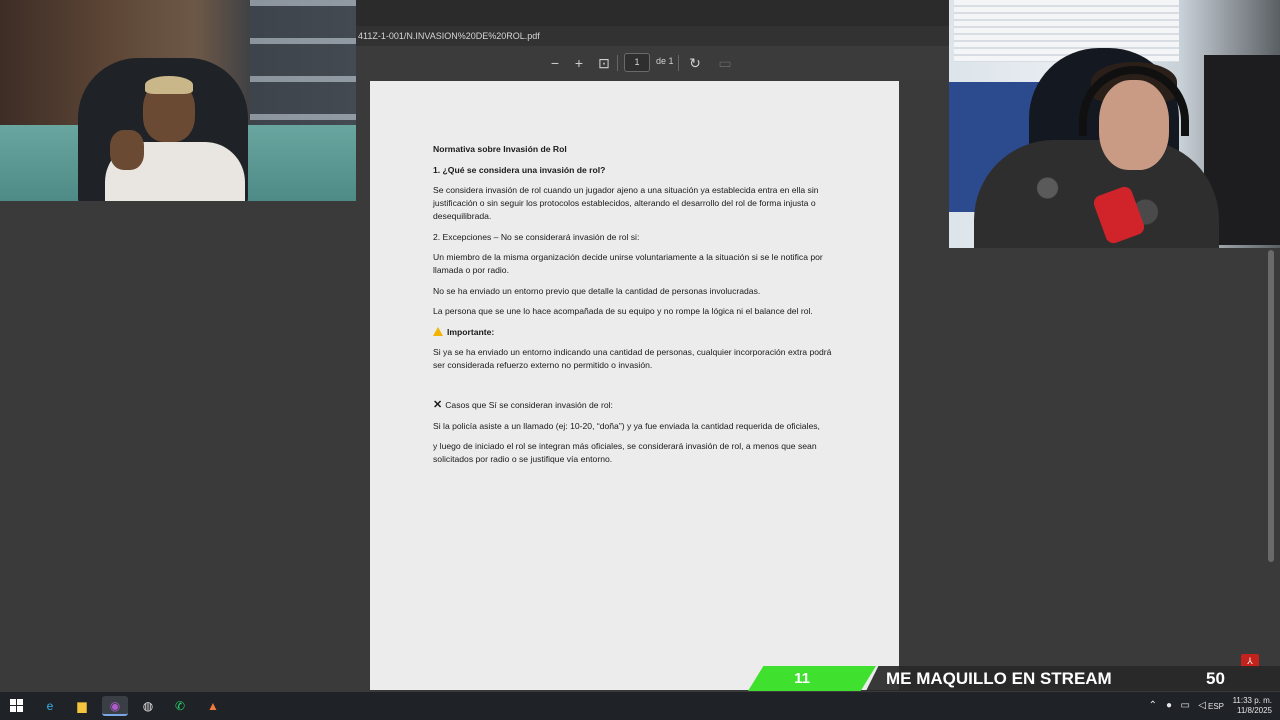  I want to click on goal-current-count: 11, so click(802, 678).